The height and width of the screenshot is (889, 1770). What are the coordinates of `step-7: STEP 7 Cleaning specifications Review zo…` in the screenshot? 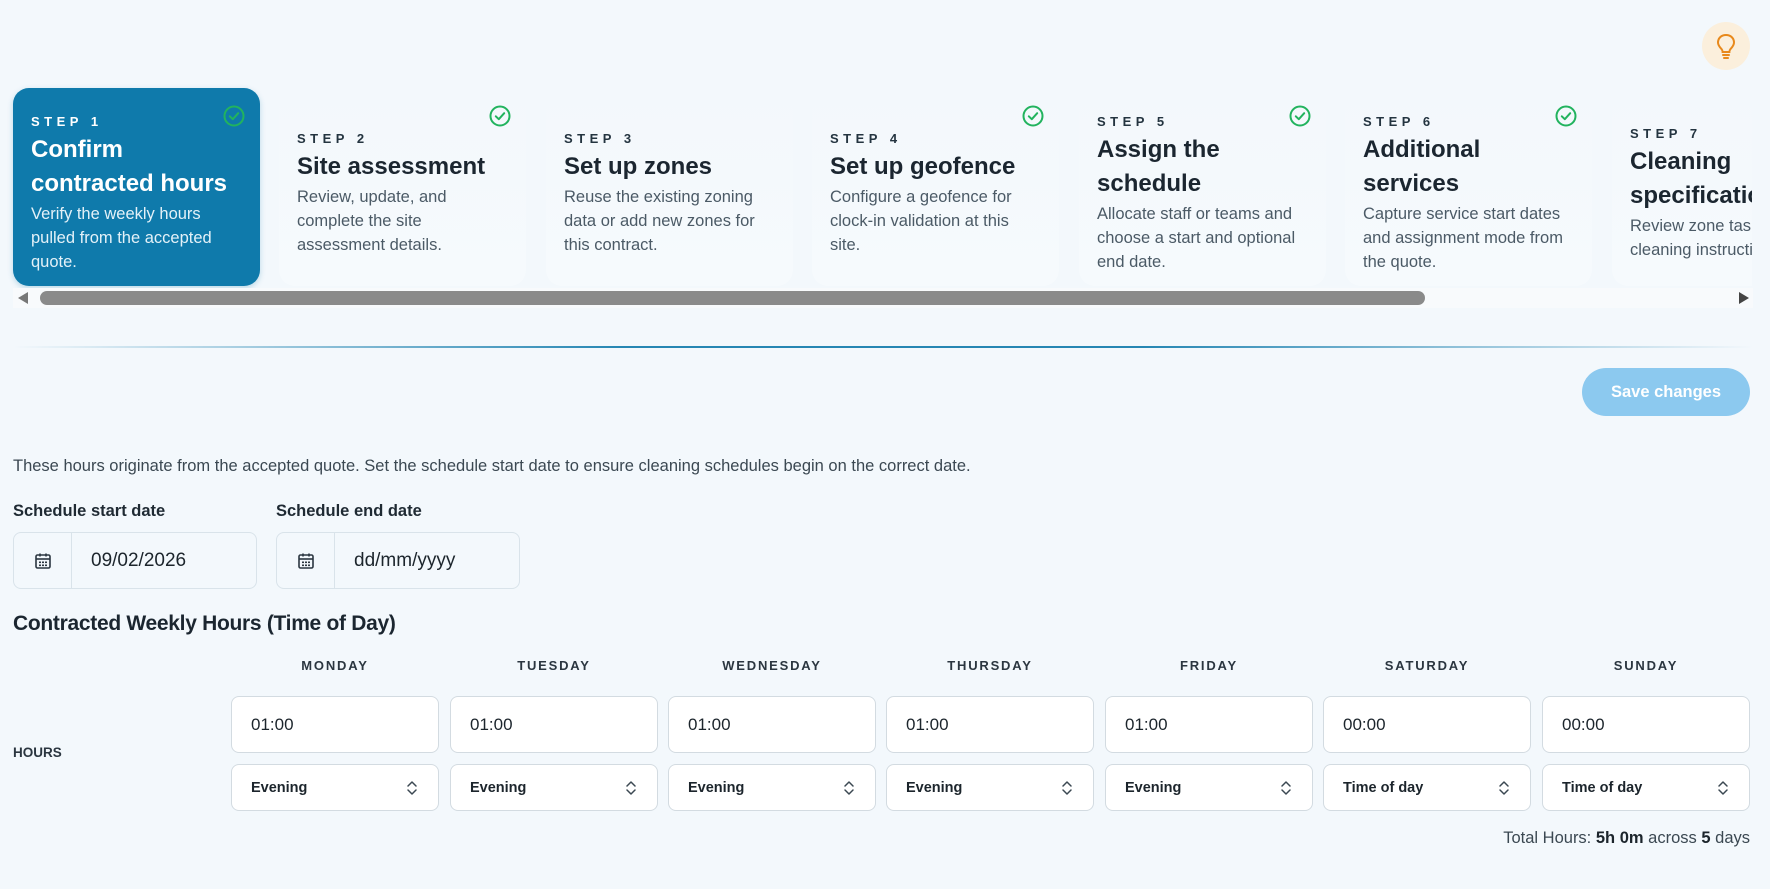 It's located at (1682, 187).